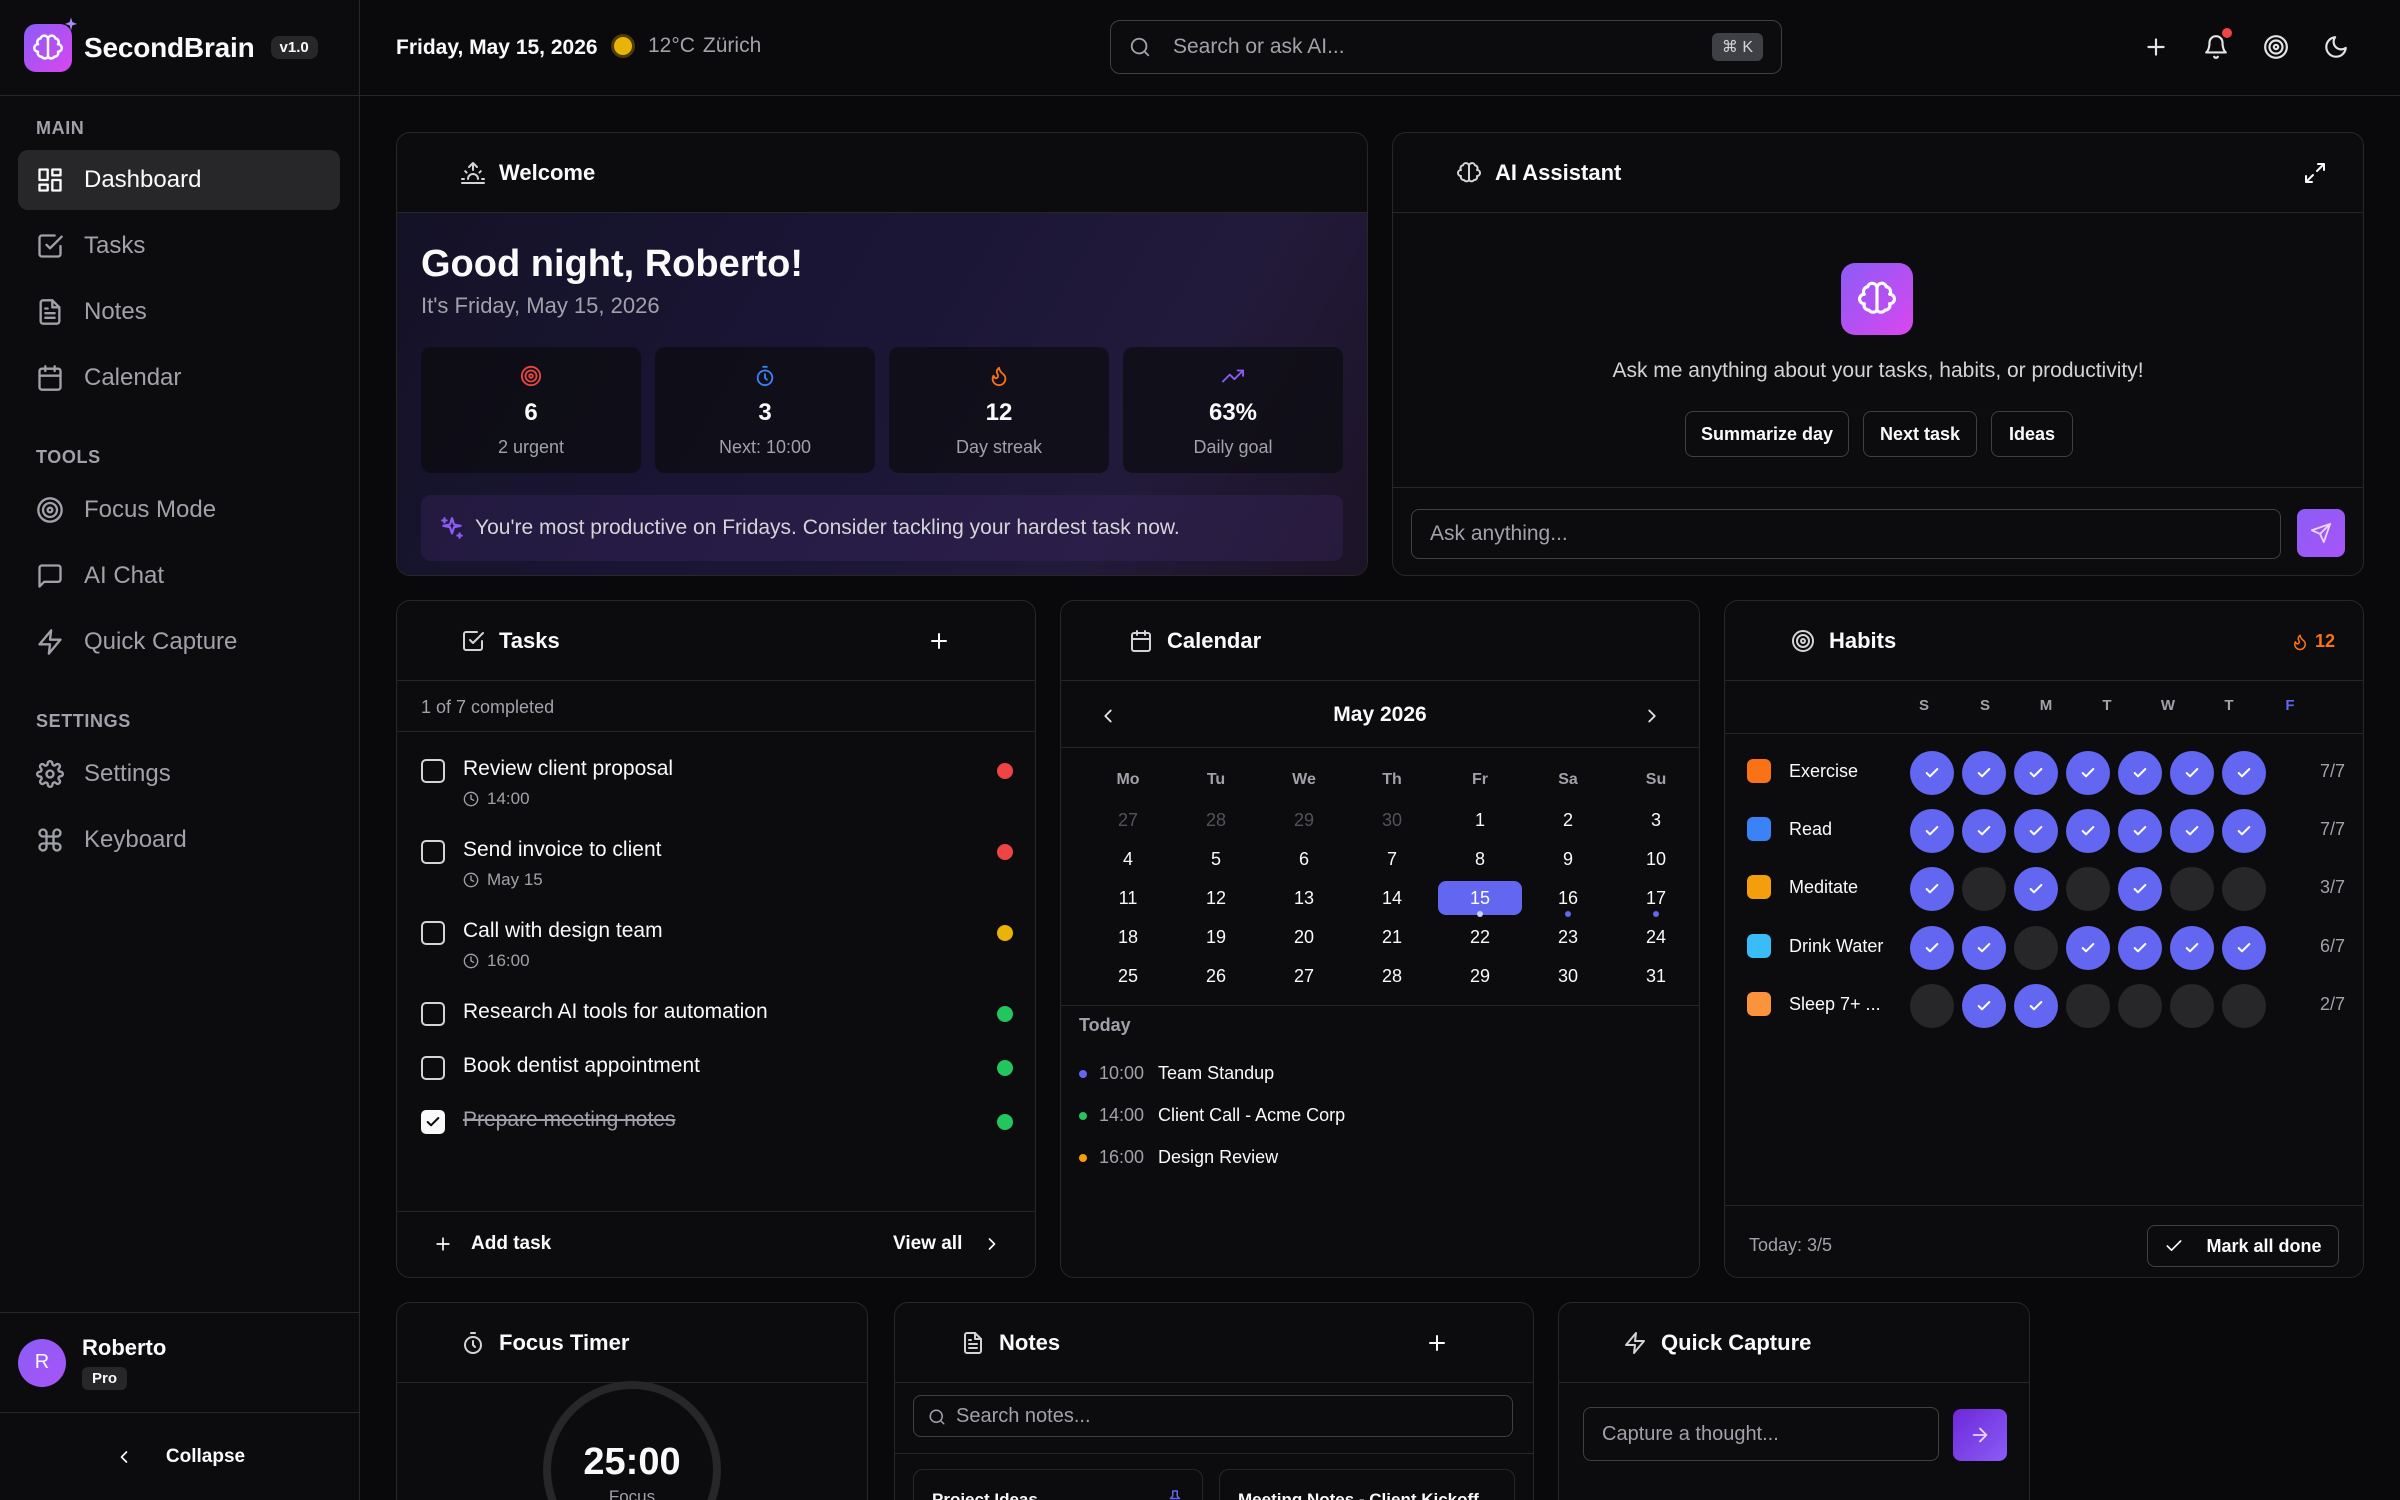  I want to click on target-icon, so click(2276, 47).